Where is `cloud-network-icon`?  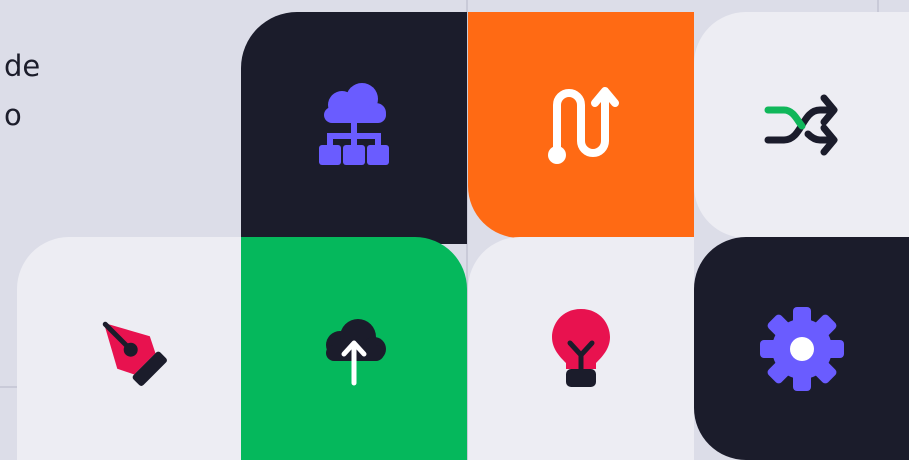 cloud-network-icon is located at coordinates (354, 128).